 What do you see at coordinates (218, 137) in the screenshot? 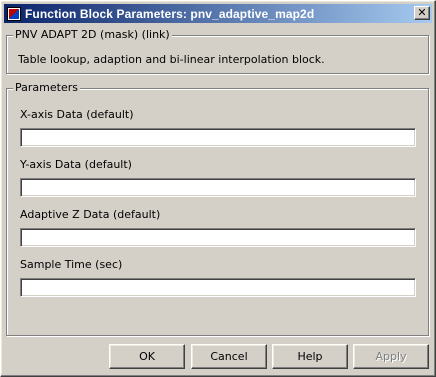
I see `x-axis-data-input` at bounding box center [218, 137].